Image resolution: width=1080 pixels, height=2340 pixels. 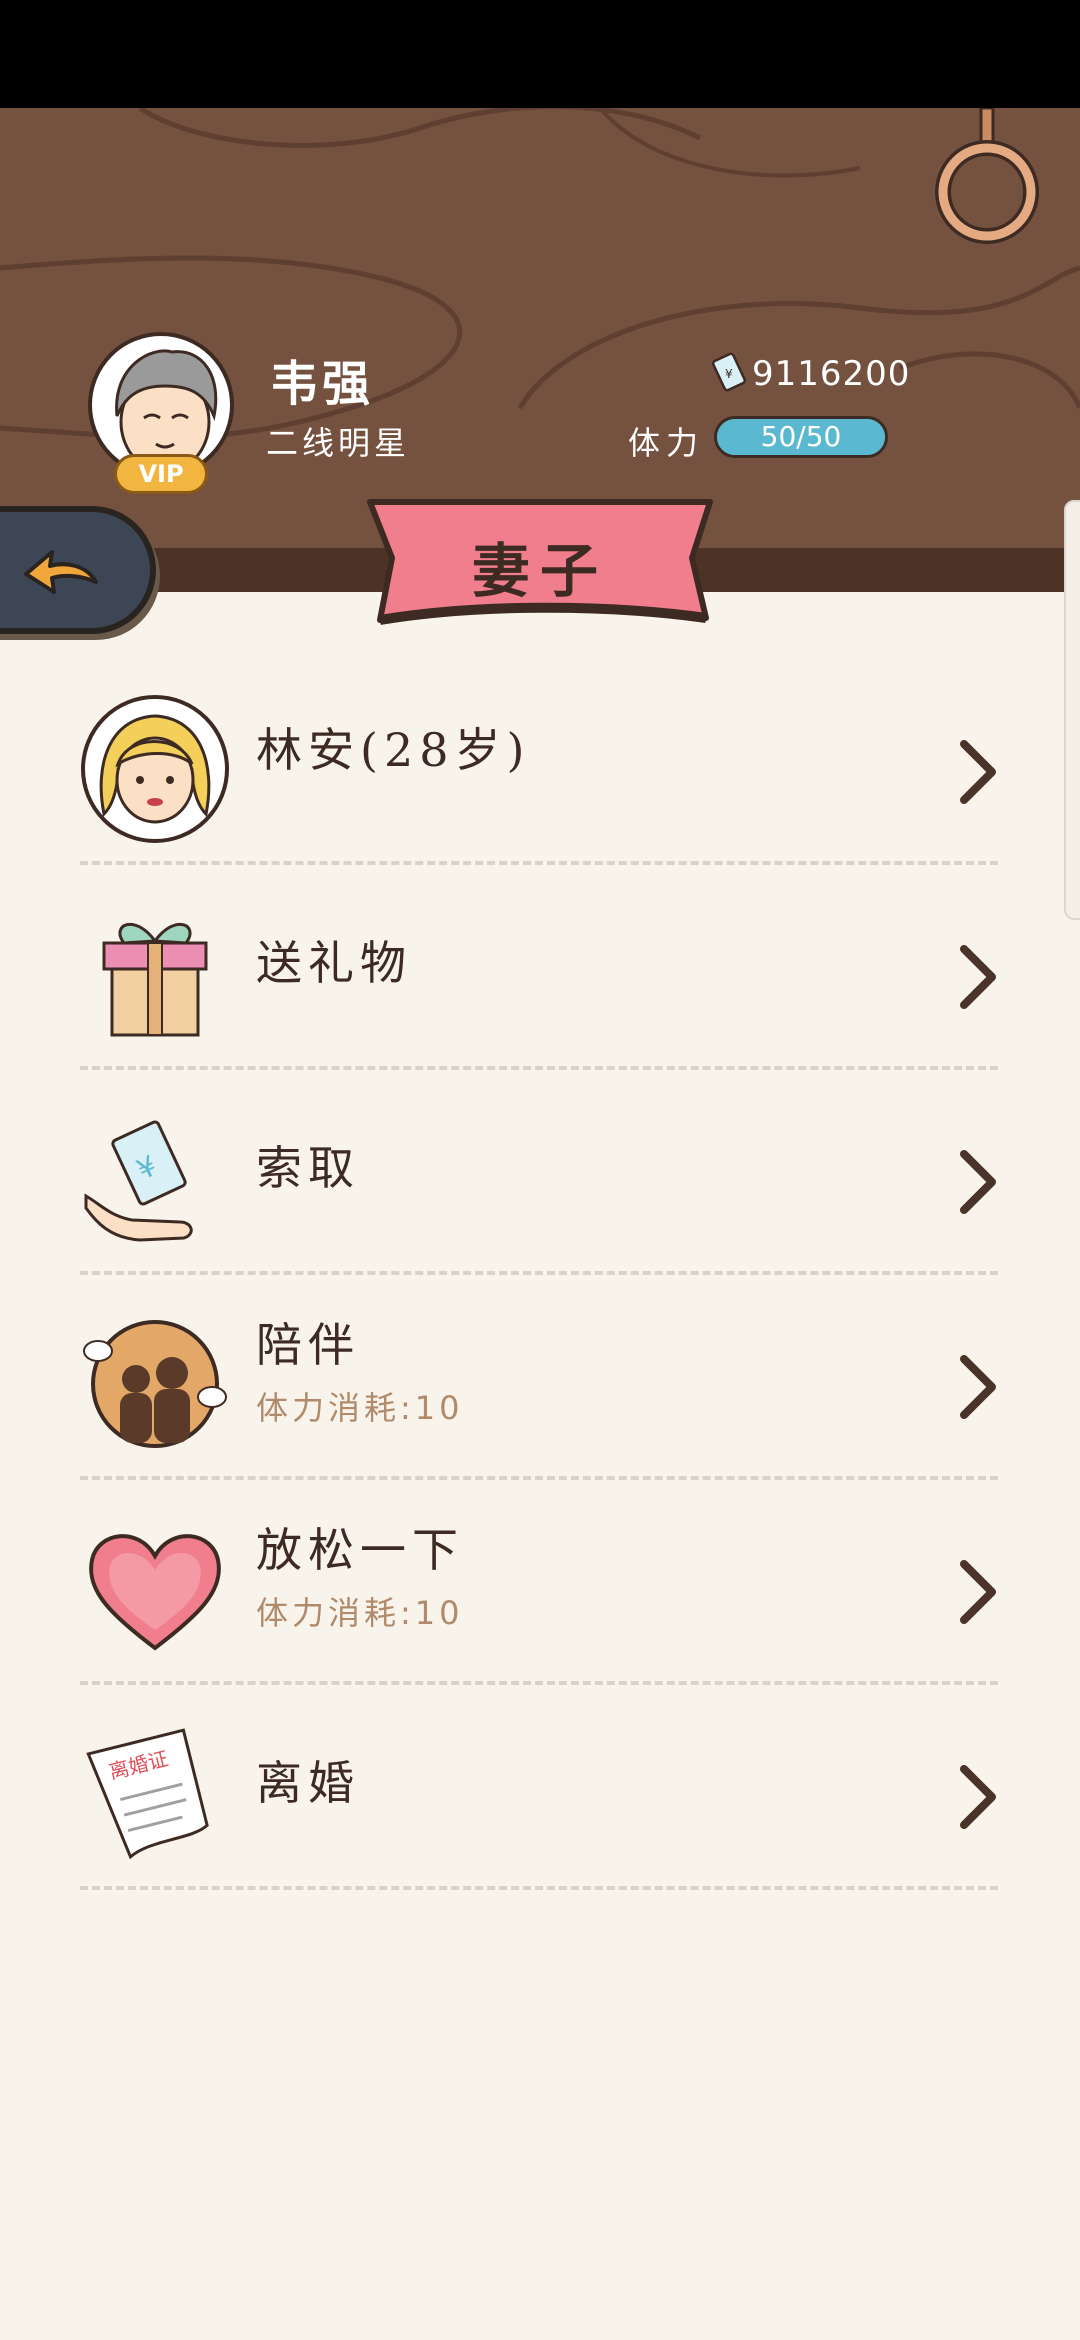 What do you see at coordinates (540, 54) in the screenshot?
I see `status-bar` at bounding box center [540, 54].